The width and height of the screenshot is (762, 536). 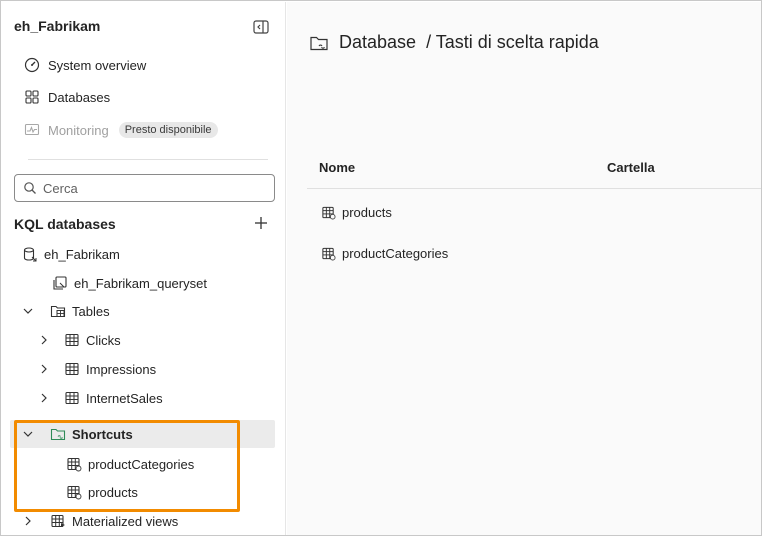 I want to click on collapse-panel-icon, so click(x=261, y=27).